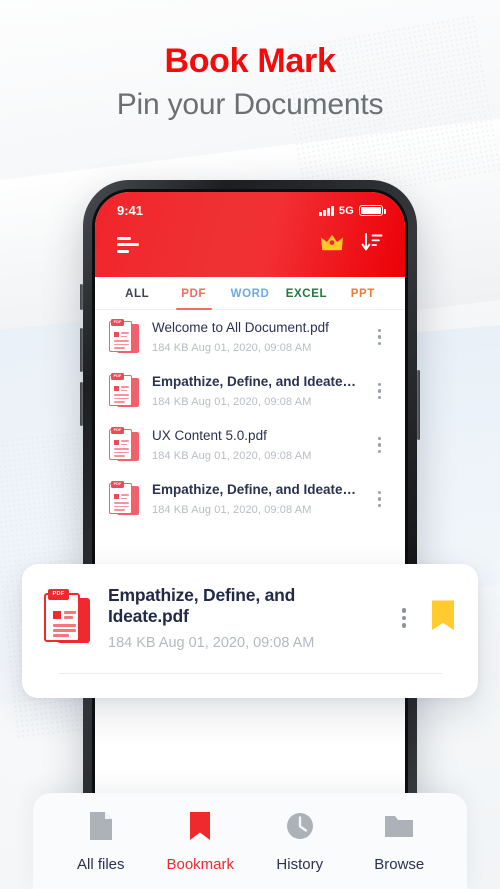  Describe the element at coordinates (250, 248) in the screenshot. I see `app-bar` at that location.